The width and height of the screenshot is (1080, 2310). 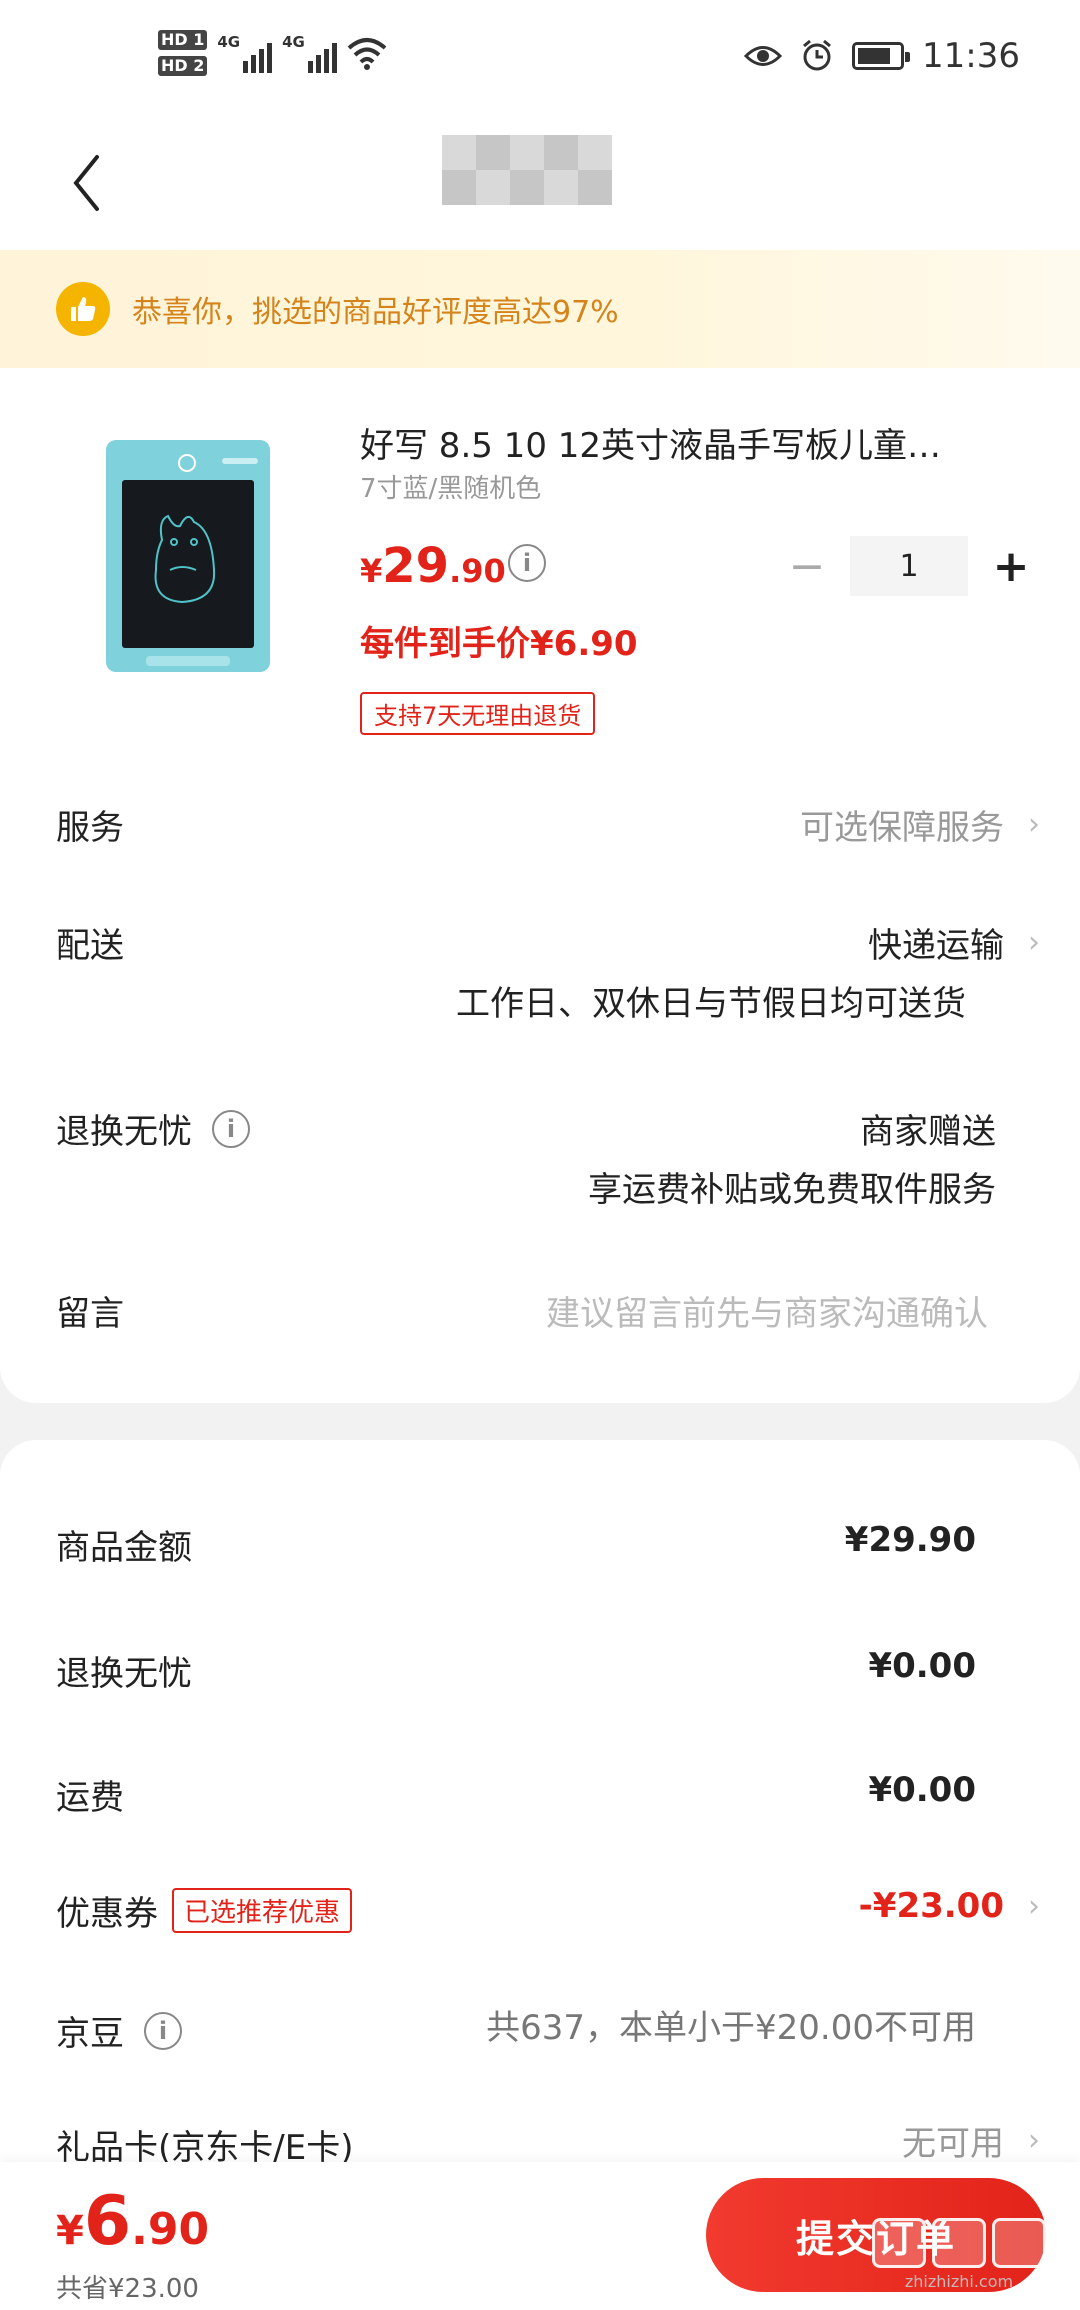 What do you see at coordinates (902, 828) in the screenshot?
I see `service-value: 可选保障服务` at bounding box center [902, 828].